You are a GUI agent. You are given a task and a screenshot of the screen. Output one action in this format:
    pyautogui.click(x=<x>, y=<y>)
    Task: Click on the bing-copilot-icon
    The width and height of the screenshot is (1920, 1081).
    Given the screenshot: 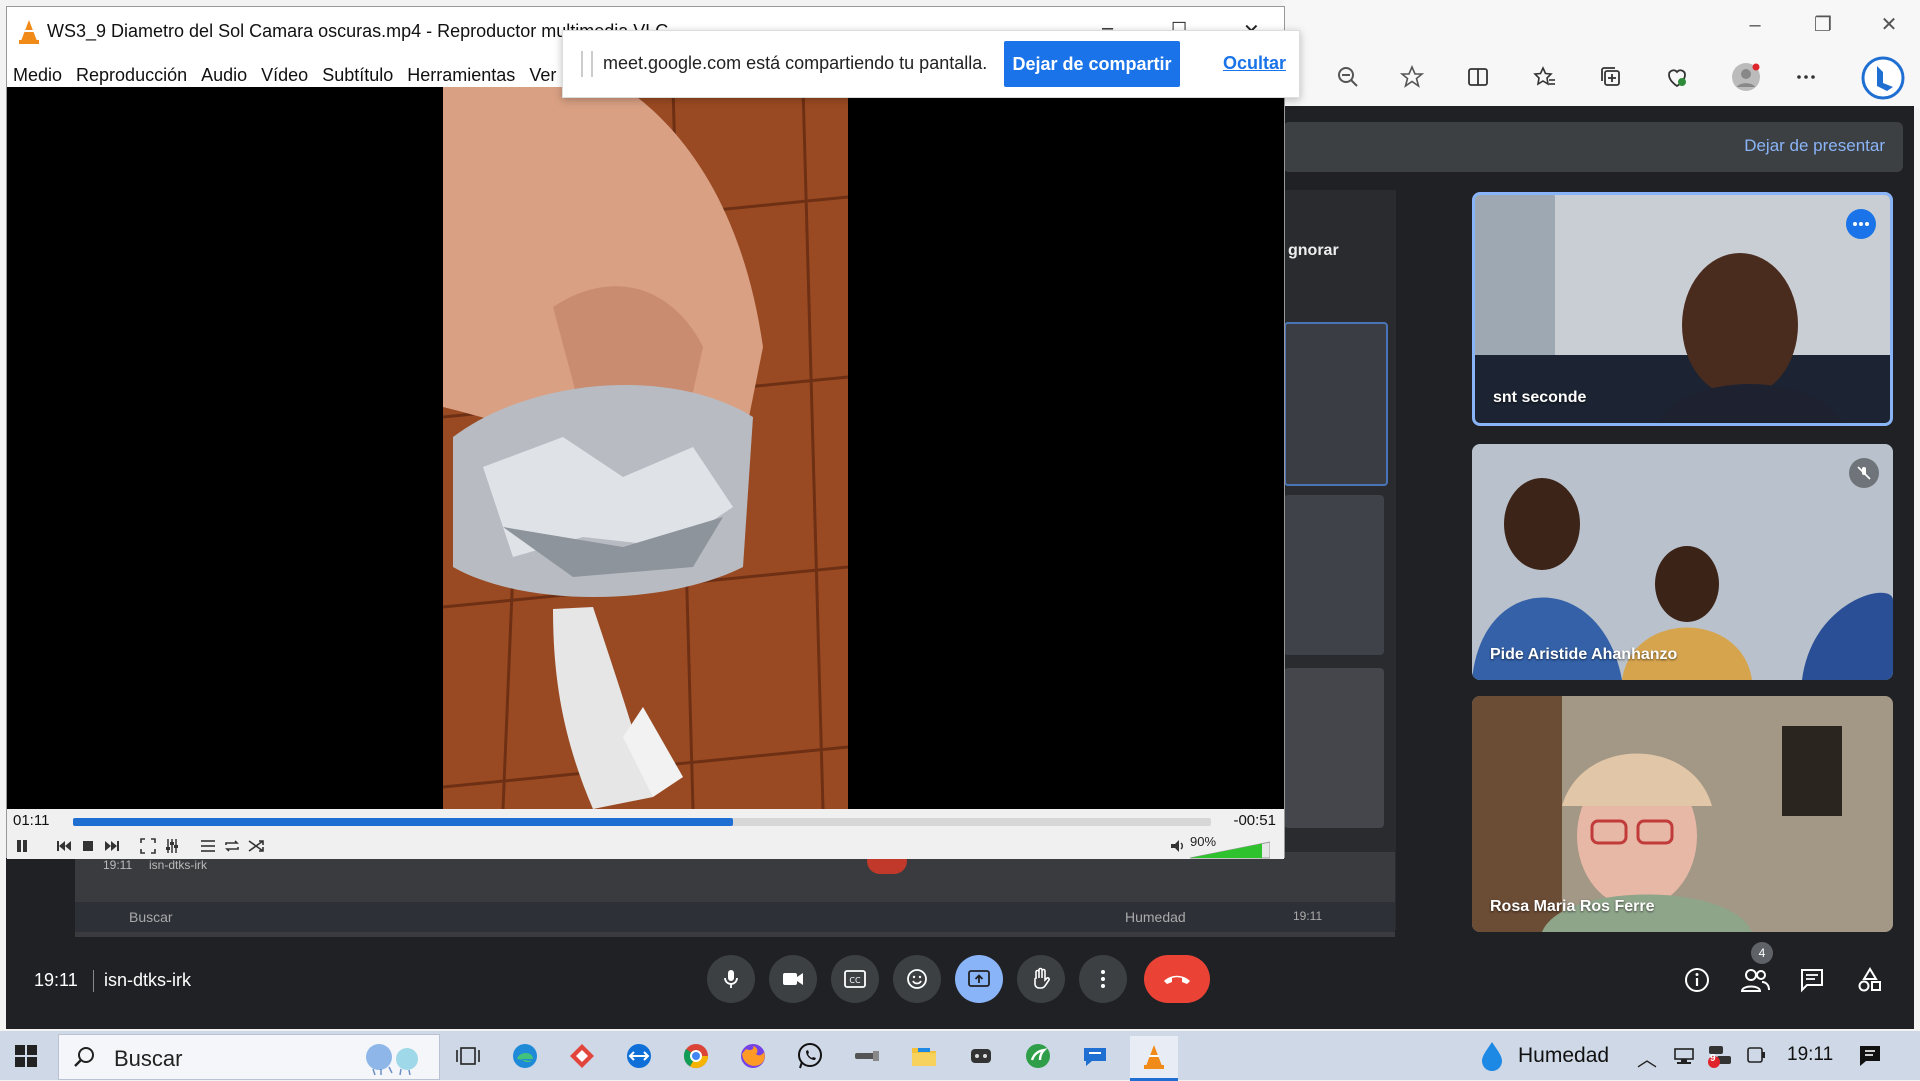 What is the action you would take?
    pyautogui.click(x=1883, y=78)
    